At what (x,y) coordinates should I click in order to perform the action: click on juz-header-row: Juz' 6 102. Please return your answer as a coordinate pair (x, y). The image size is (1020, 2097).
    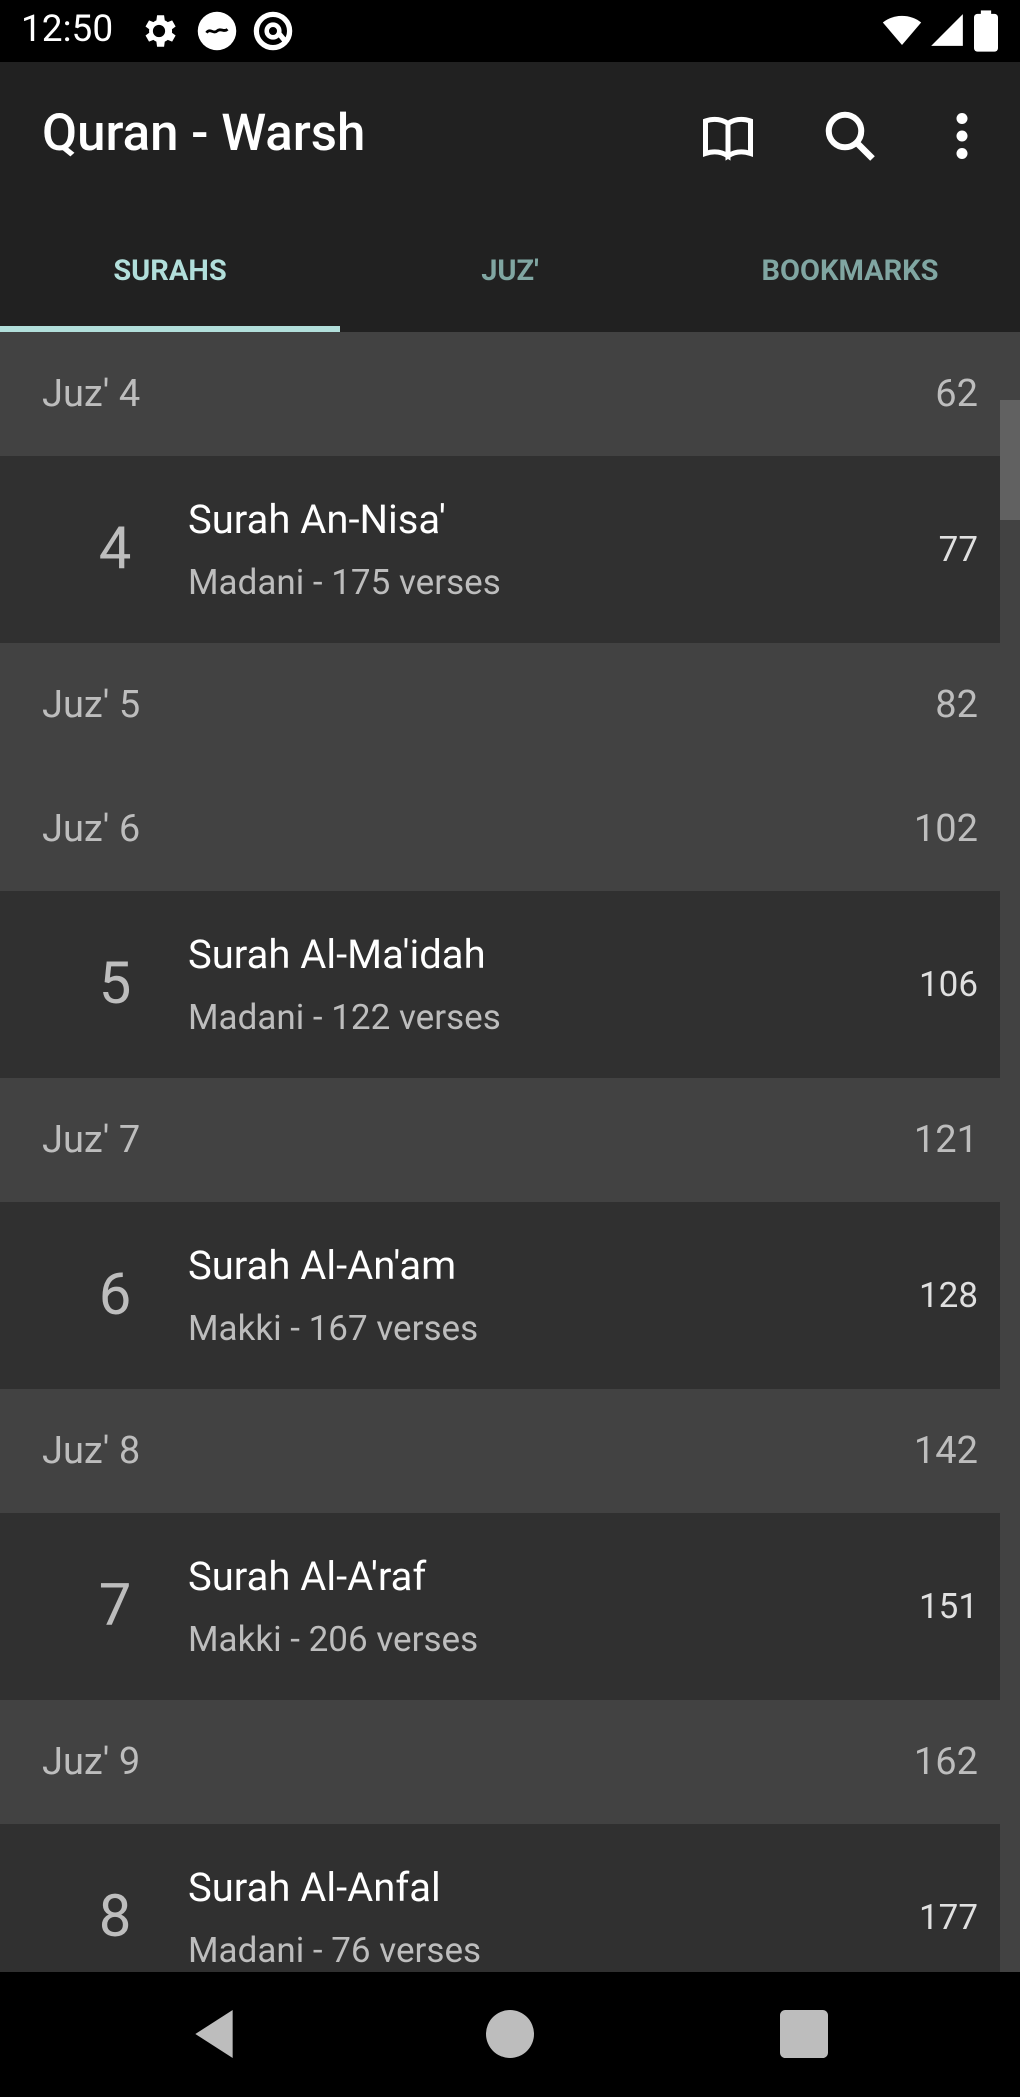
    Looking at the image, I should click on (500, 829).